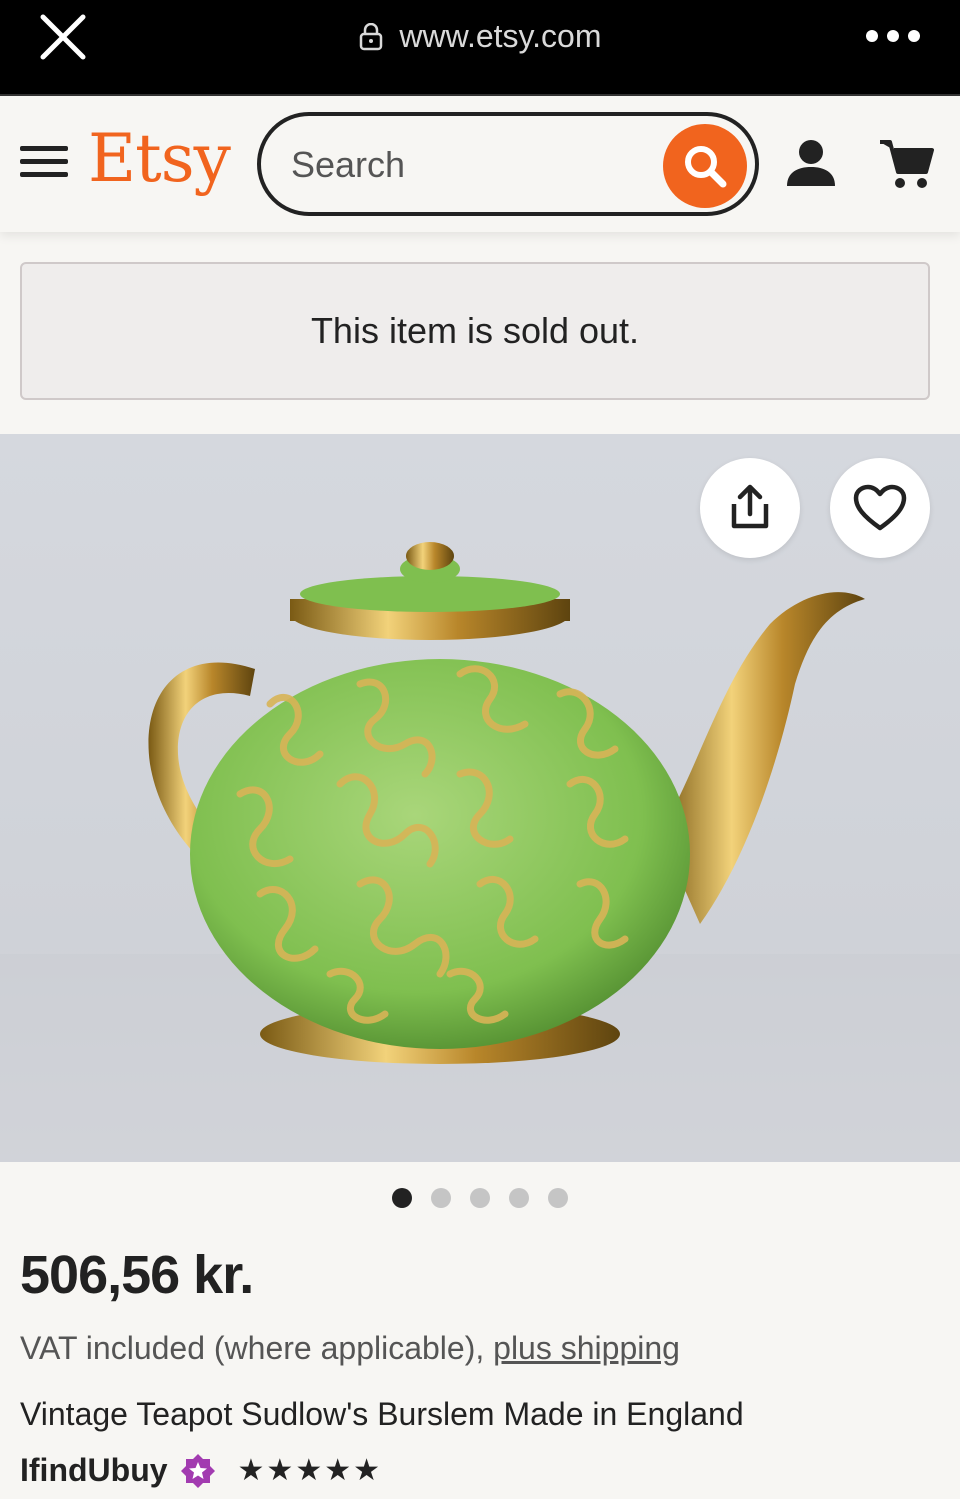 This screenshot has height=1499, width=960. I want to click on lock-icon, so click(370, 36).